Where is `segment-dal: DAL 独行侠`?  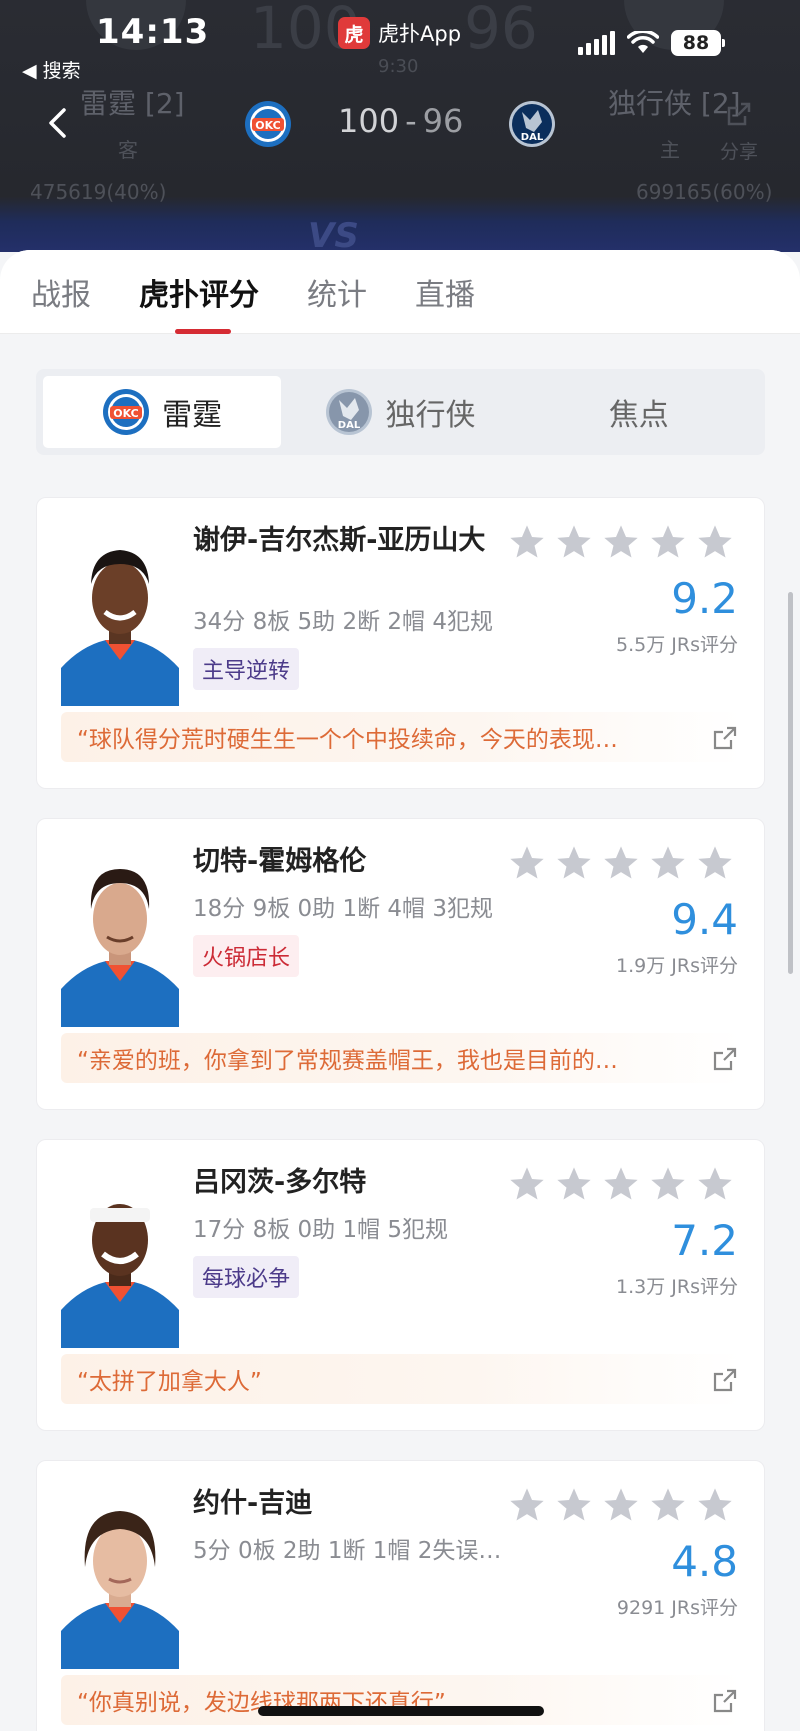 segment-dal: DAL 独行侠 is located at coordinates (400, 412).